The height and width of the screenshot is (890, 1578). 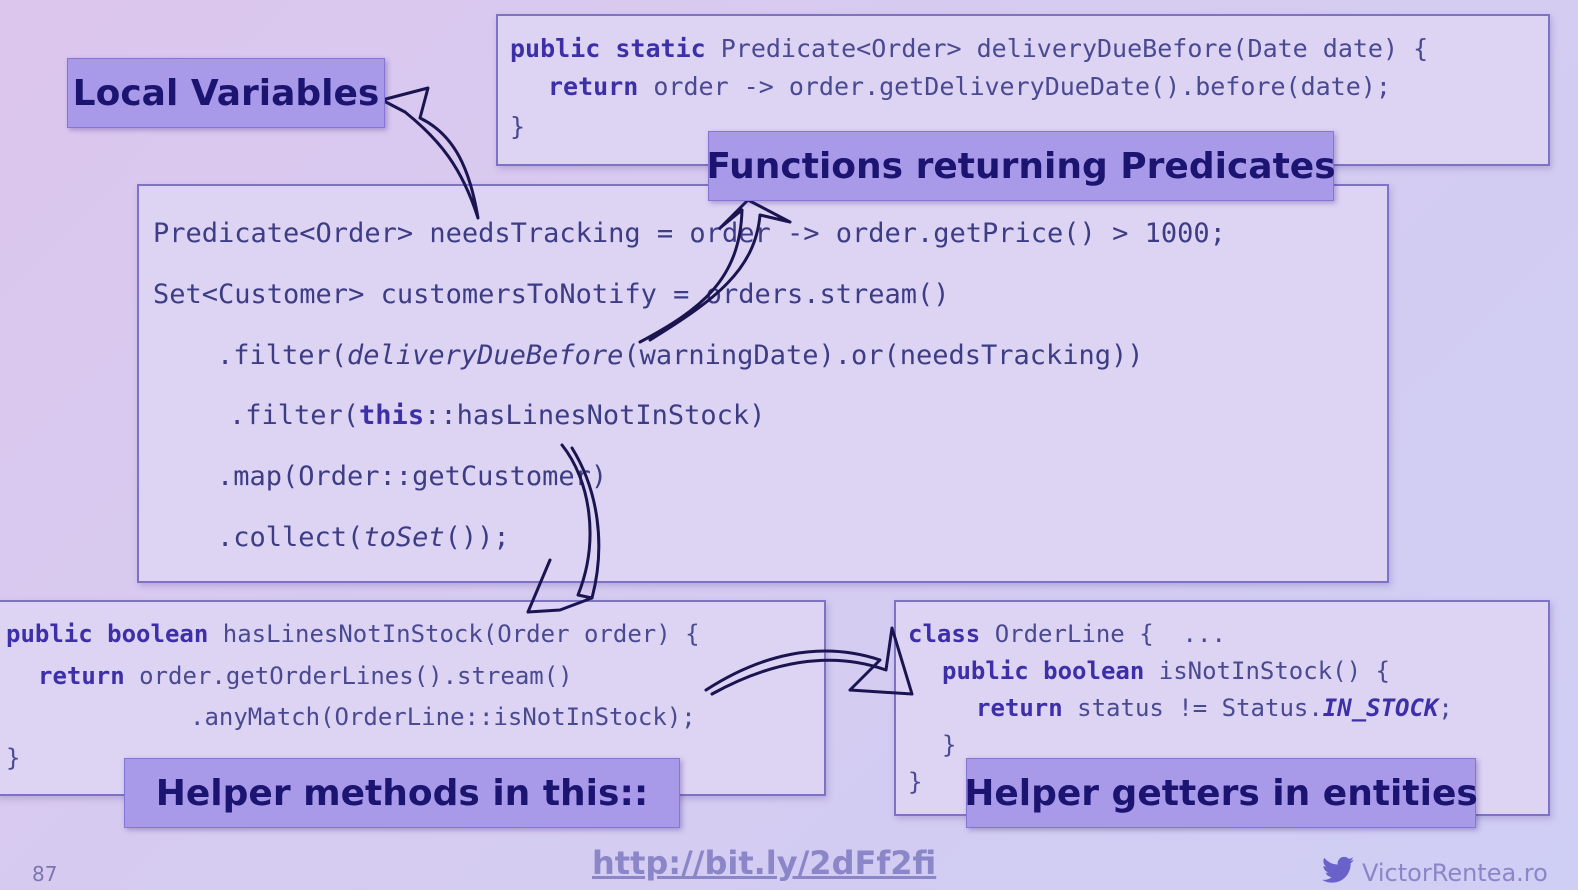 What do you see at coordinates (764, 863) in the screenshot?
I see `footer-url-link: http://bit.ly/2dFf2fi` at bounding box center [764, 863].